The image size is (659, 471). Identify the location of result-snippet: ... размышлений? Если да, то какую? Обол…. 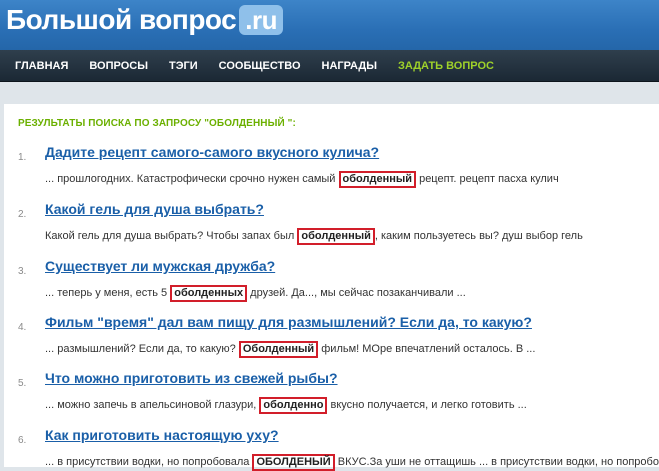
(290, 349).